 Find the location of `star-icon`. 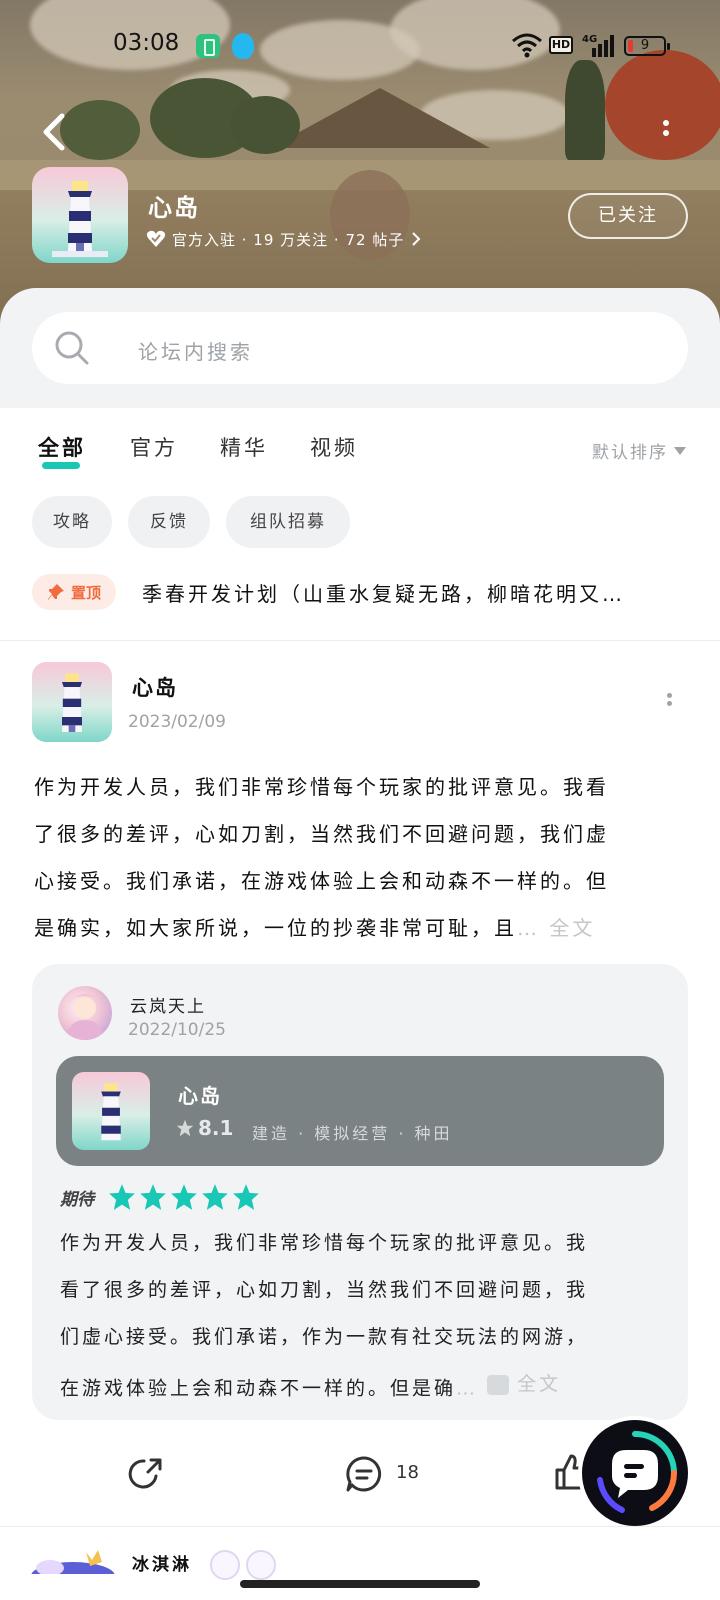

star-icon is located at coordinates (185, 1128).